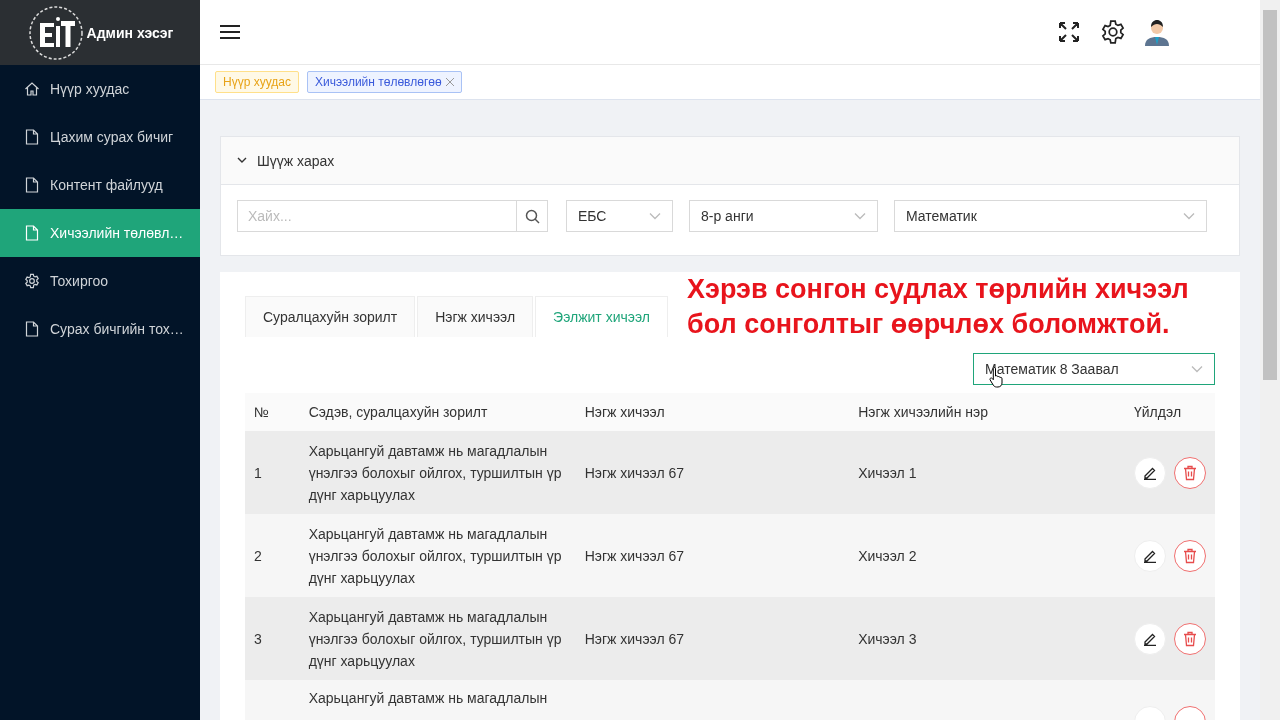 Image resolution: width=1280 pixels, height=720 pixels. I want to click on home-icon, so click(32, 89).